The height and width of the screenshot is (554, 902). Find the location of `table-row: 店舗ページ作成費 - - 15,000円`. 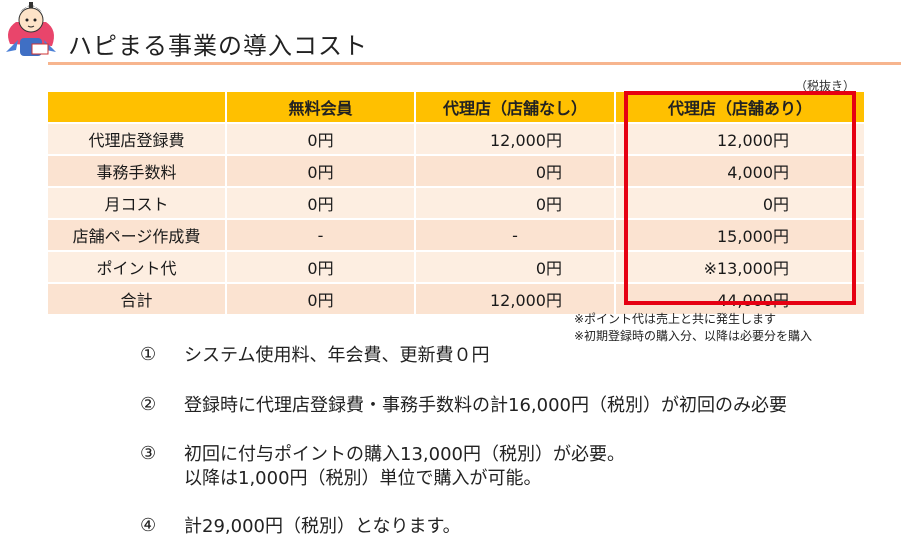

table-row: 店舗ページ作成費 - - 15,000円 is located at coordinates (457, 235).